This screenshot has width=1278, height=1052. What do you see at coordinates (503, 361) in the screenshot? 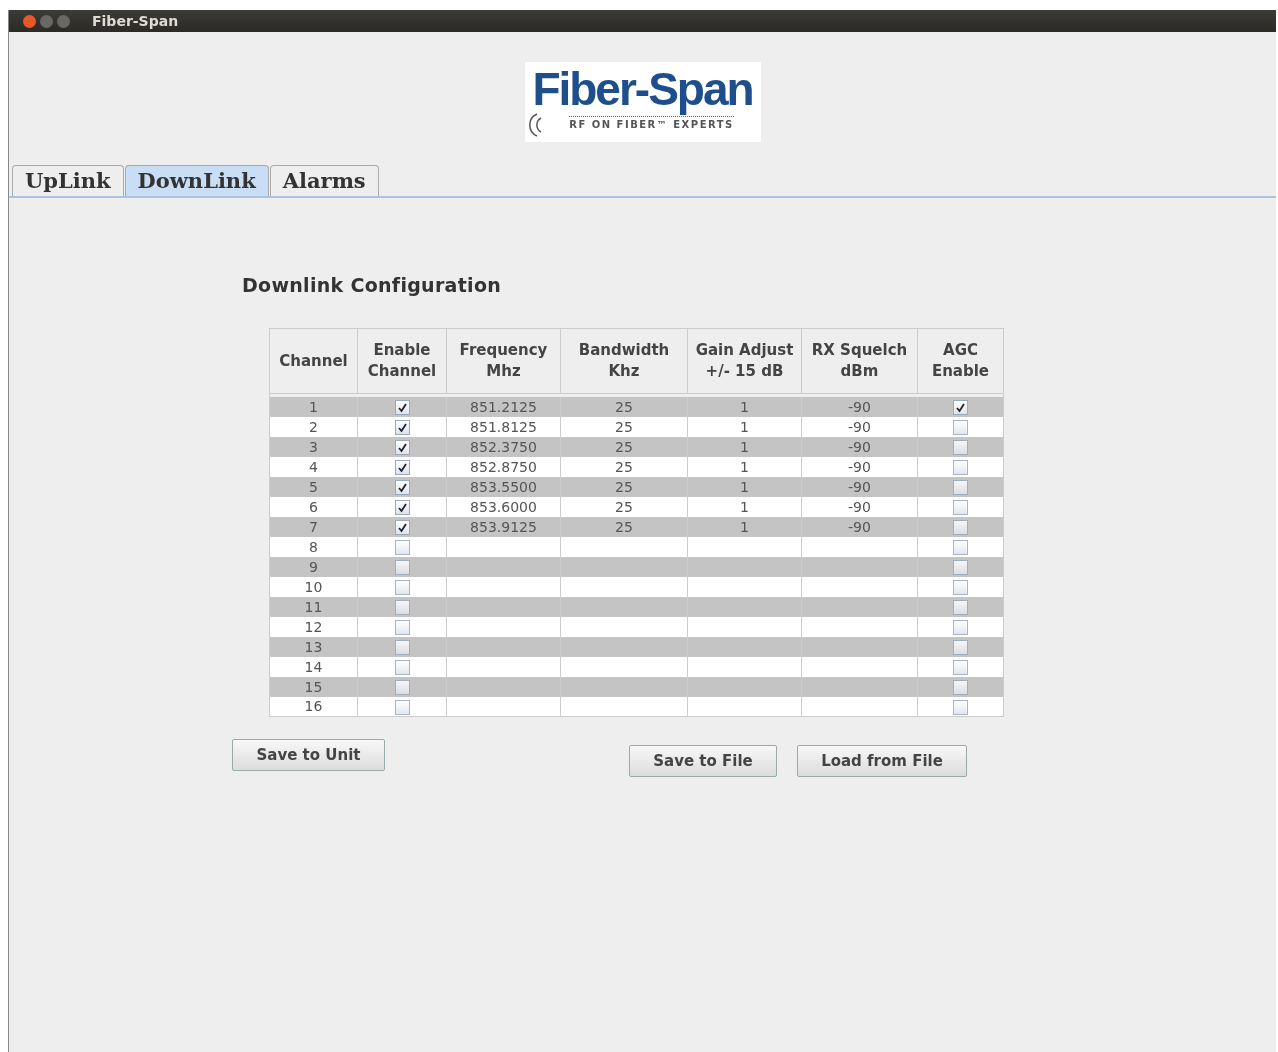
I see `column-header: Frequency Mhz` at bounding box center [503, 361].